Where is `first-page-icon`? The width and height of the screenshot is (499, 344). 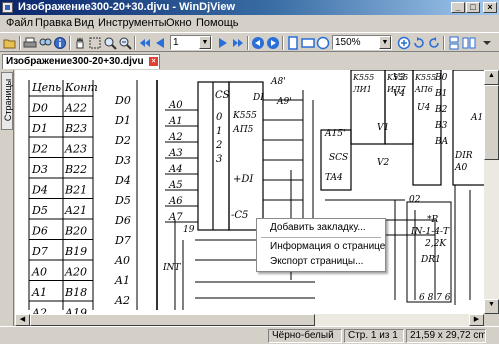
first-page-icon is located at coordinates (145, 43).